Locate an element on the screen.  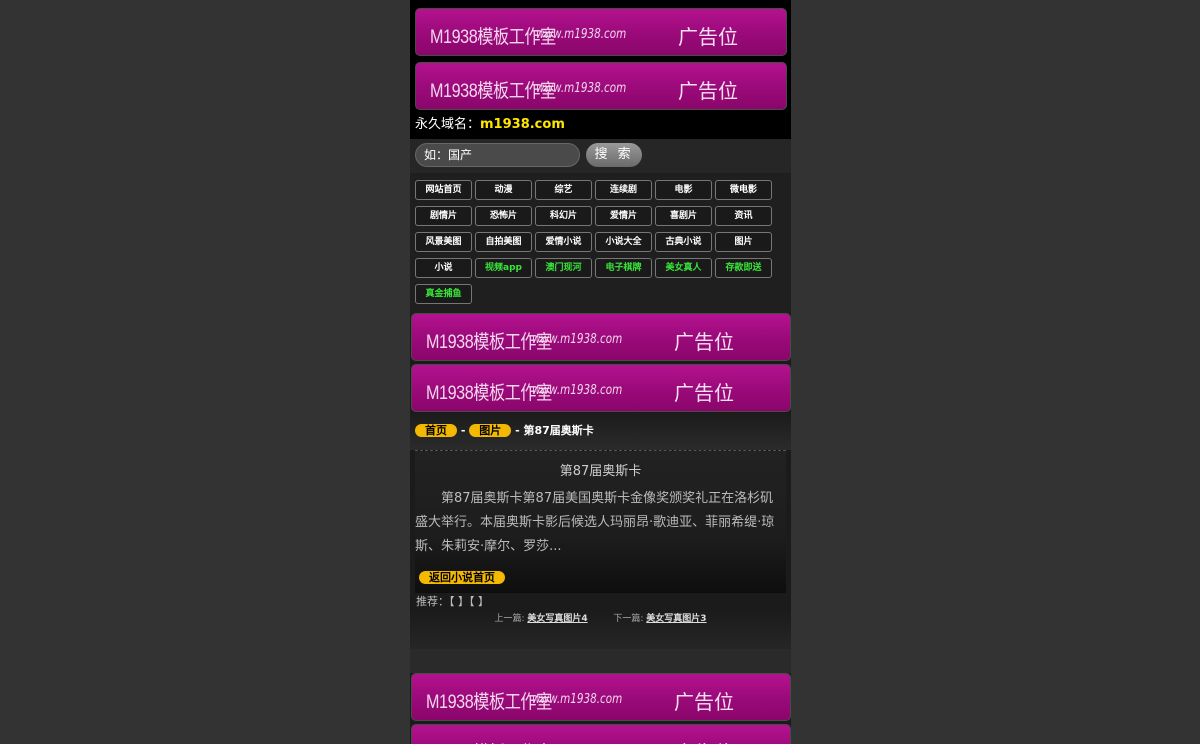
nav-item: 喜剧片 is located at coordinates (683, 216).